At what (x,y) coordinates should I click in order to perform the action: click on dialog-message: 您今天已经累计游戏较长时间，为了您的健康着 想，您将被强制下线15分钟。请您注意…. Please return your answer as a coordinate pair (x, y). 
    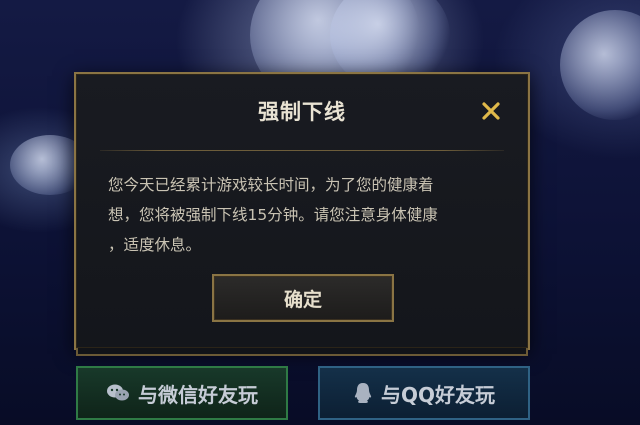
    Looking at the image, I should click on (304, 215).